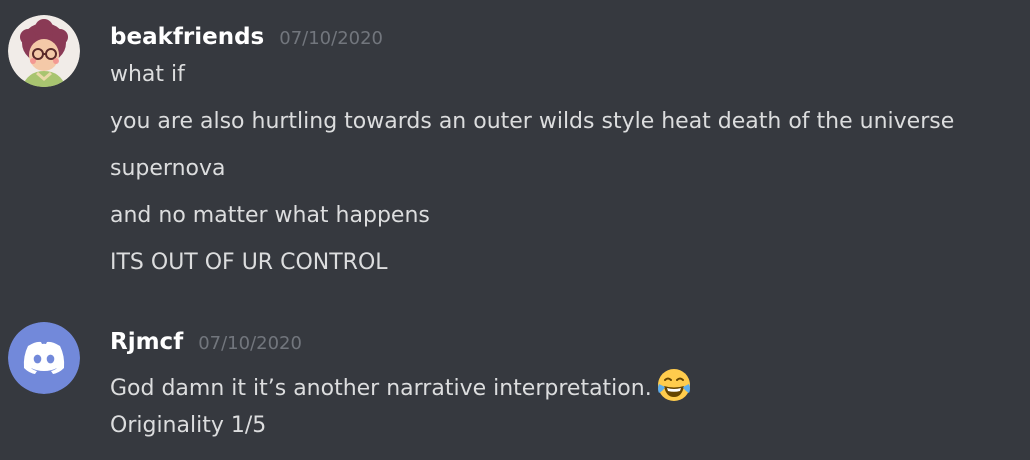  Describe the element at coordinates (187, 37) in the screenshot. I see `username: beakfriends` at that location.